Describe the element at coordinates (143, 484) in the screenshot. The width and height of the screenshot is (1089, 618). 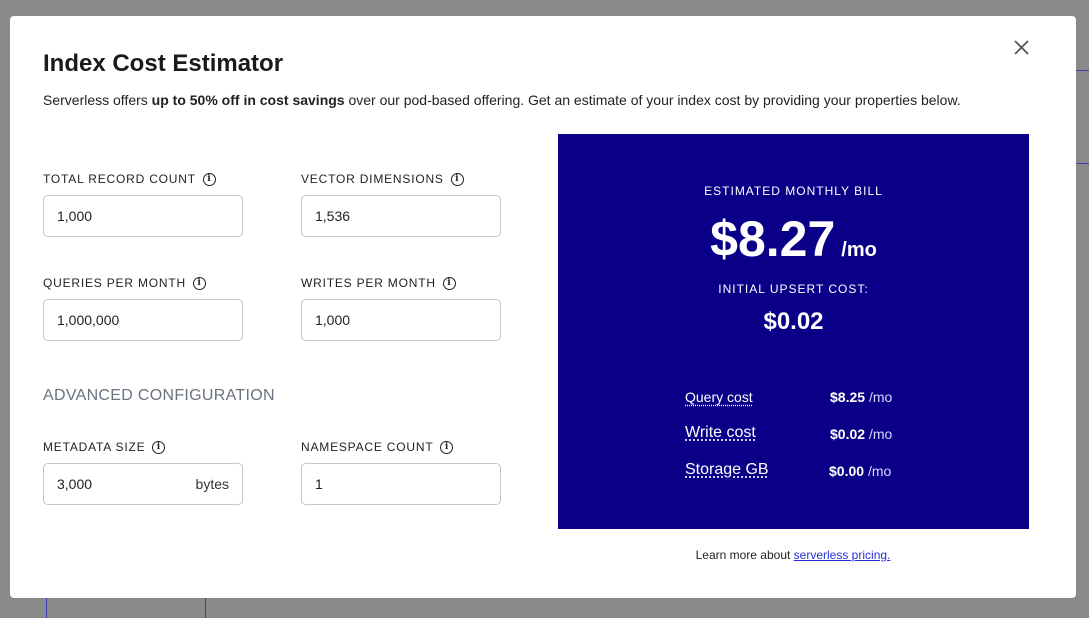
I see `metadata-size-input: 3,000 bytes` at that location.